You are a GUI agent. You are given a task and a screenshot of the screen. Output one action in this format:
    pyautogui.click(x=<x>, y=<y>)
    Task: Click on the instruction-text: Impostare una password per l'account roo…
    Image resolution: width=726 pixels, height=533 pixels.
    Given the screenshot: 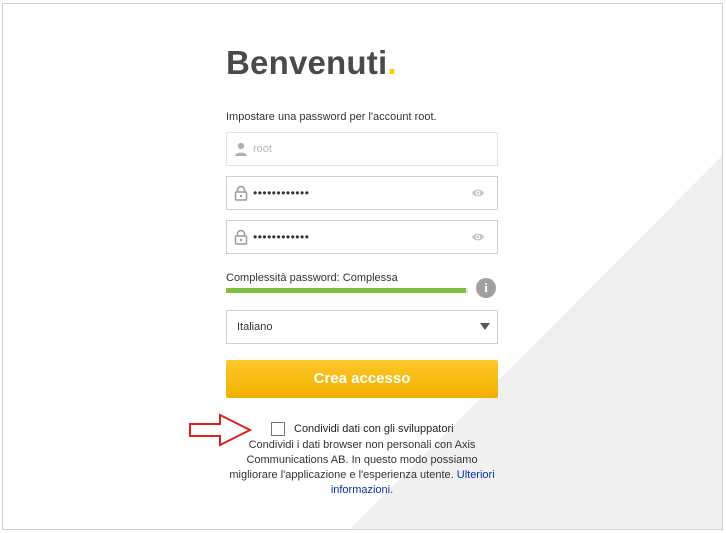 What is the action you would take?
    pyautogui.click(x=331, y=117)
    